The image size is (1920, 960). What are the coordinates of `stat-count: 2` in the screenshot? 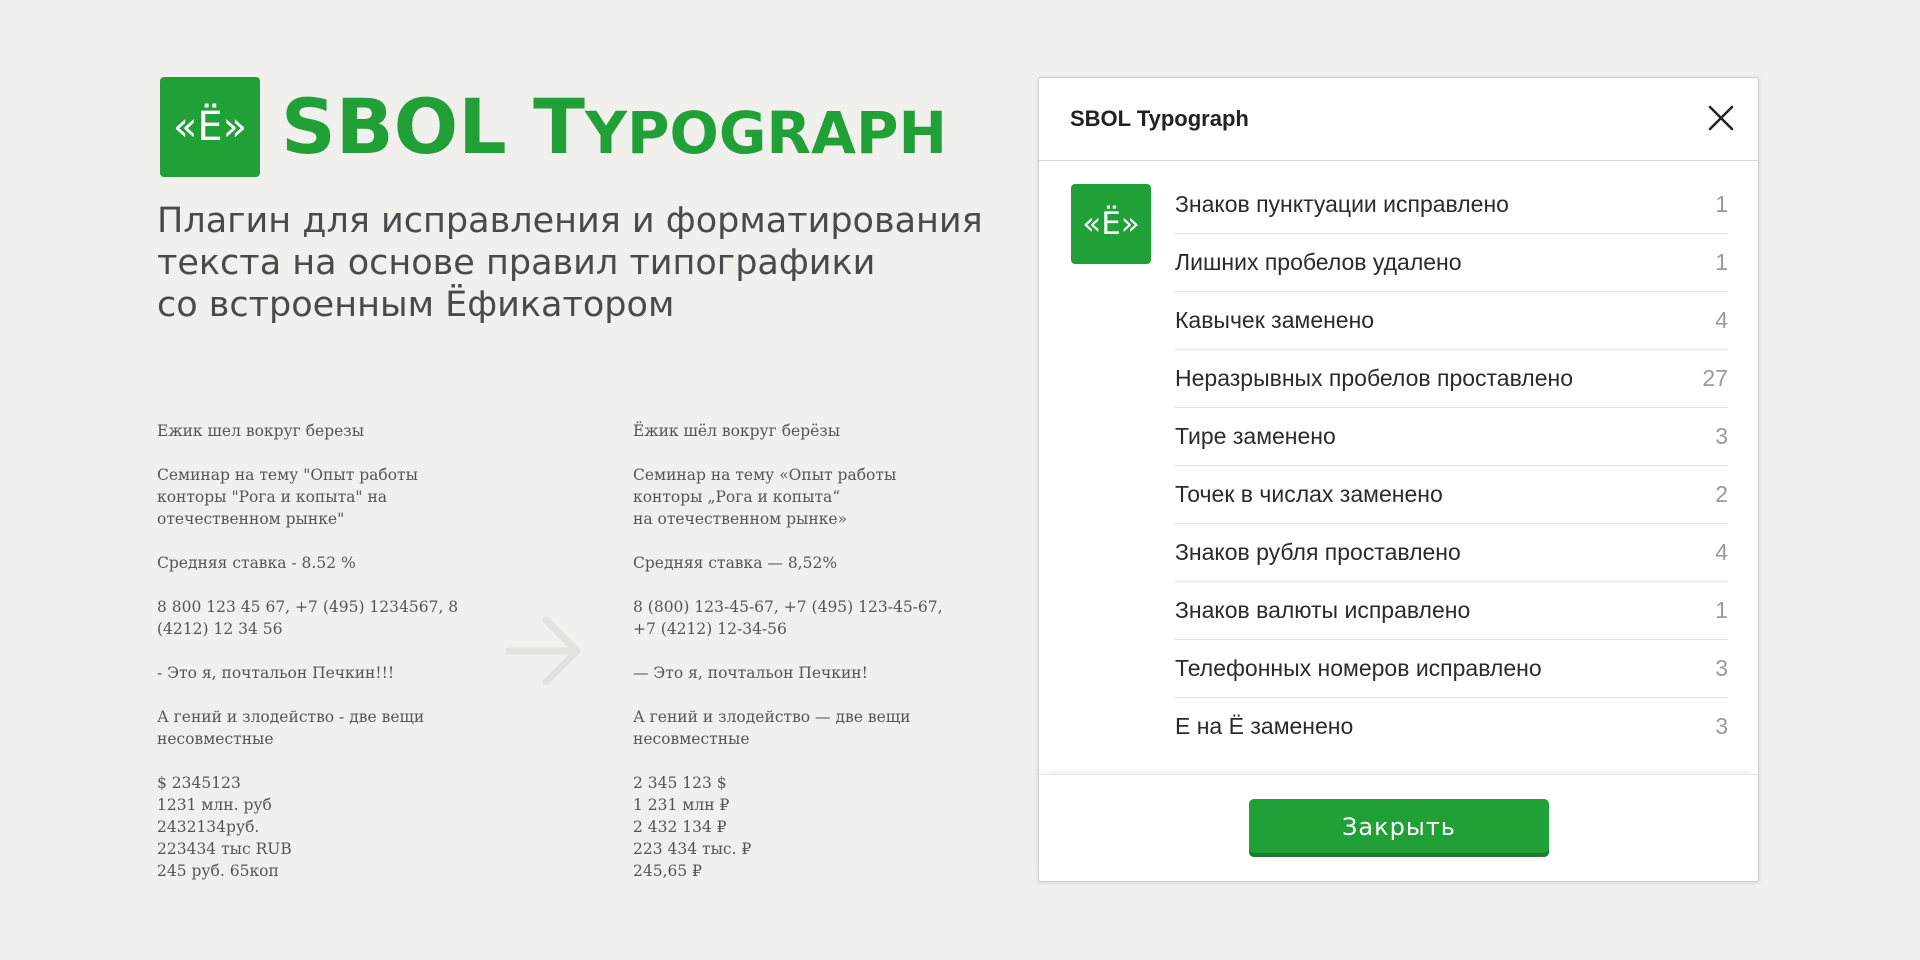 It's located at (1721, 494).